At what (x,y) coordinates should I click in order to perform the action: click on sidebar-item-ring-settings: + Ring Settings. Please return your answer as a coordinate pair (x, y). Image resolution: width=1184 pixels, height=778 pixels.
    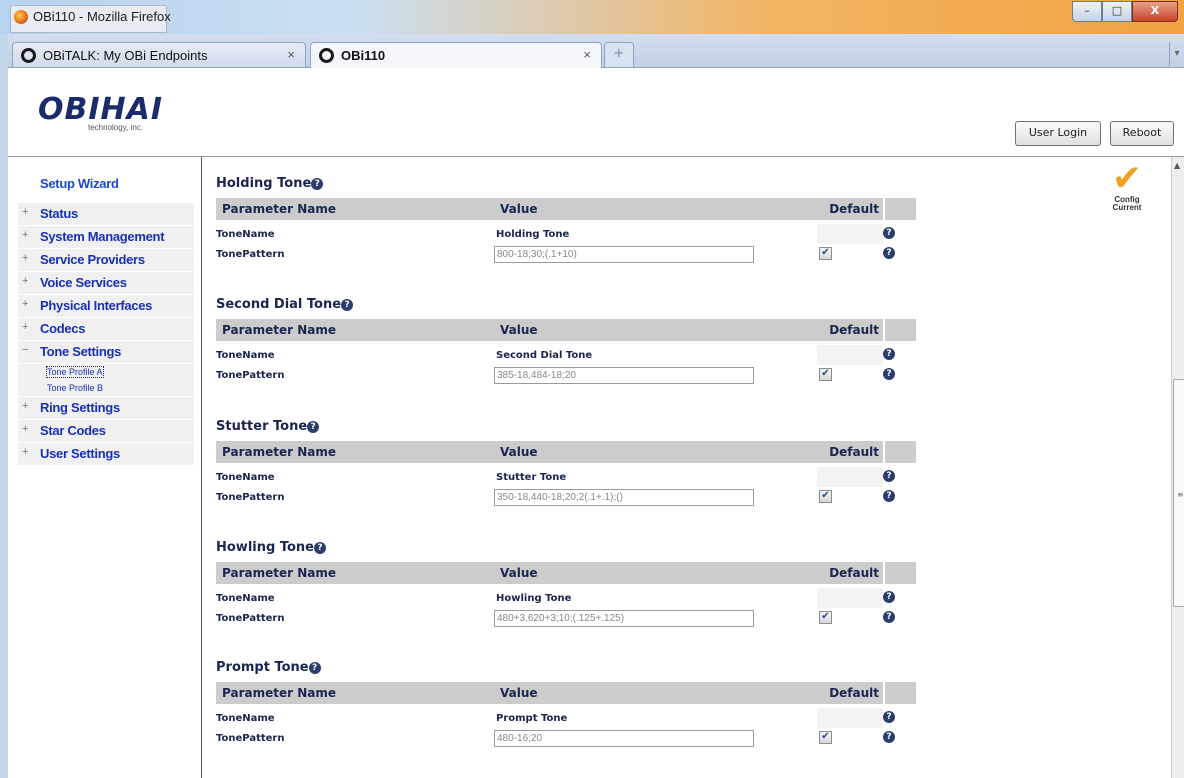
    Looking at the image, I should click on (106, 408).